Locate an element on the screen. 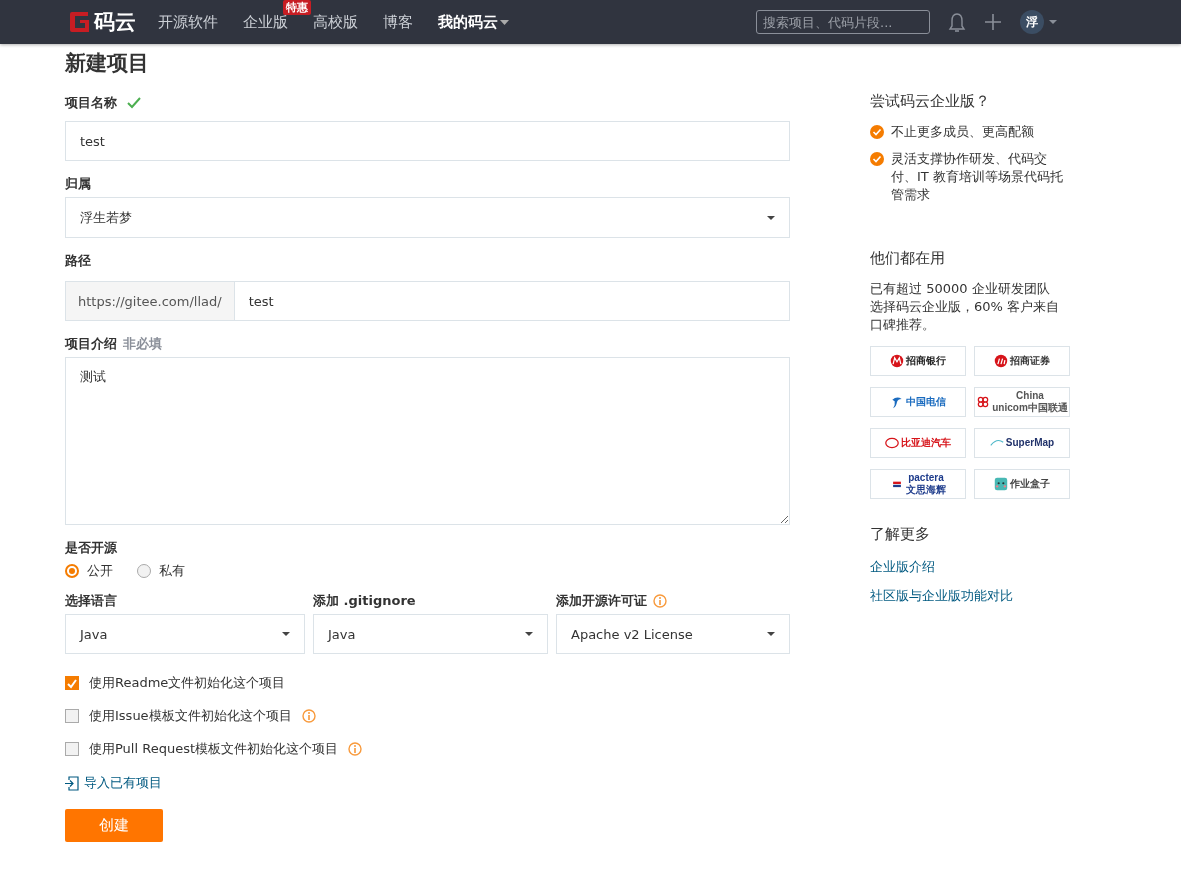 The height and width of the screenshot is (879, 1181). checkbox-label: 使用Issue模板文件初始化这个项目 is located at coordinates (190, 716).